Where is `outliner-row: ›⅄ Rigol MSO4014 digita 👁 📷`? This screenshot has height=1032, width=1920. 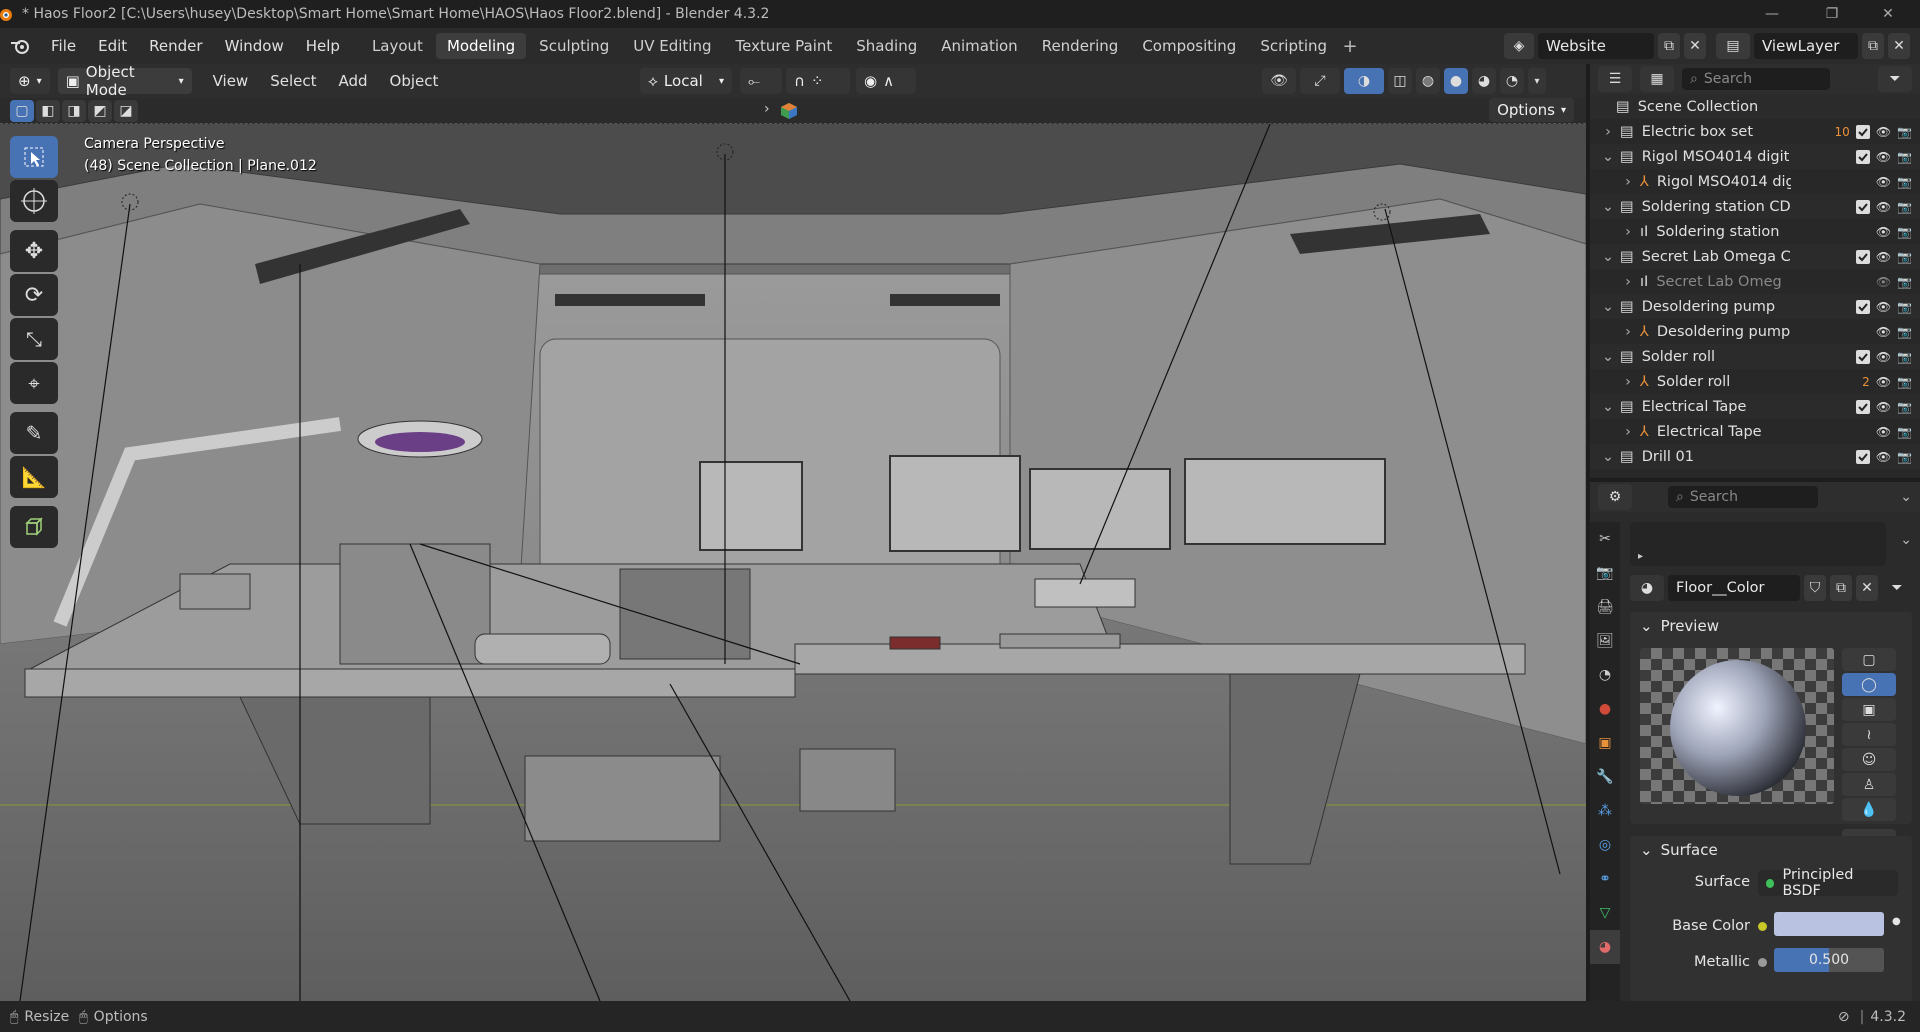
outliner-row: ›⅄ Rigol MSO4014 digita 👁 📷 is located at coordinates (1755, 181).